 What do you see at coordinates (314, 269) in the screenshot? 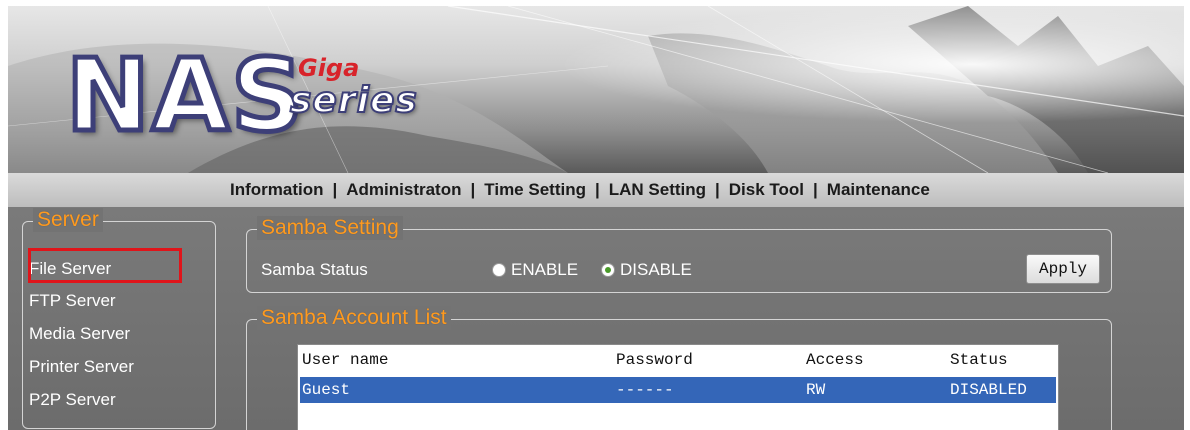
I see `samba-status-label: Samba Status` at bounding box center [314, 269].